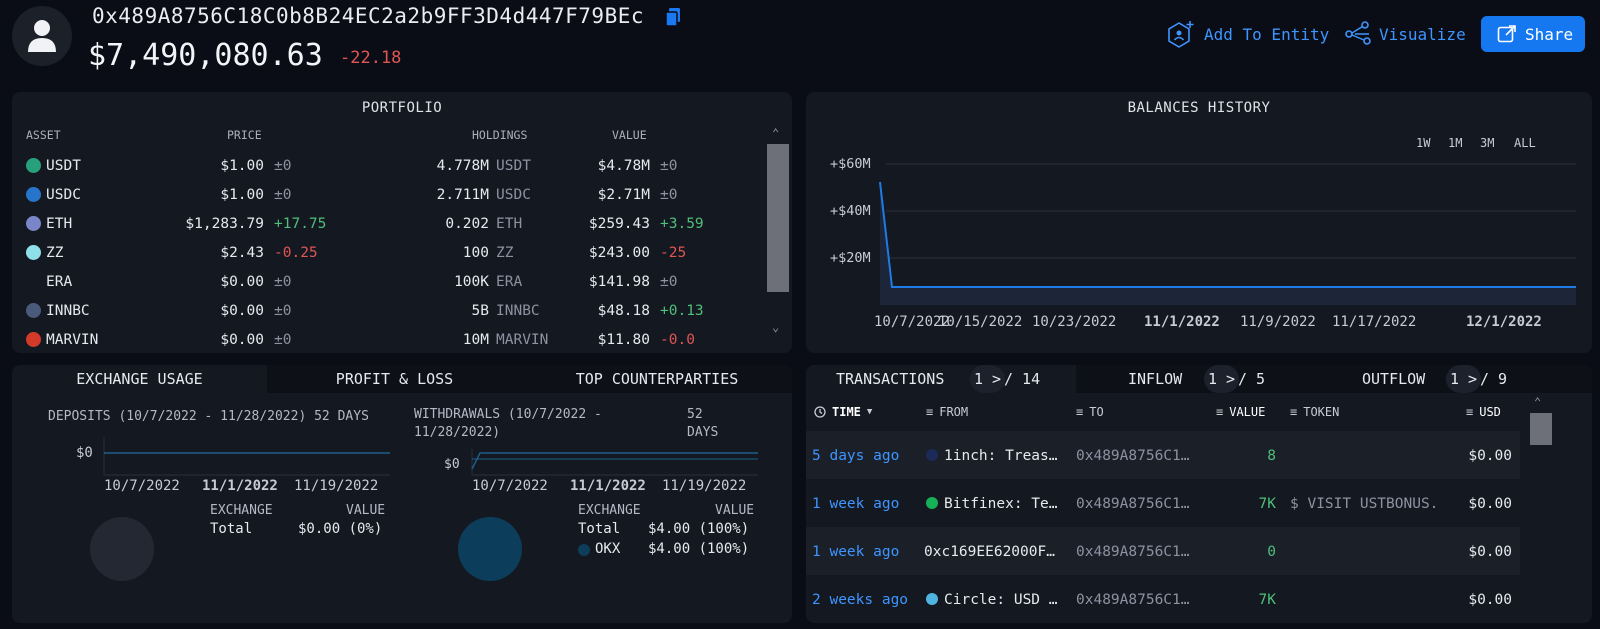 Image resolution: width=1600 pixels, height=629 pixels. What do you see at coordinates (59, 224) in the screenshot?
I see `asset-symbol: ETH` at bounding box center [59, 224].